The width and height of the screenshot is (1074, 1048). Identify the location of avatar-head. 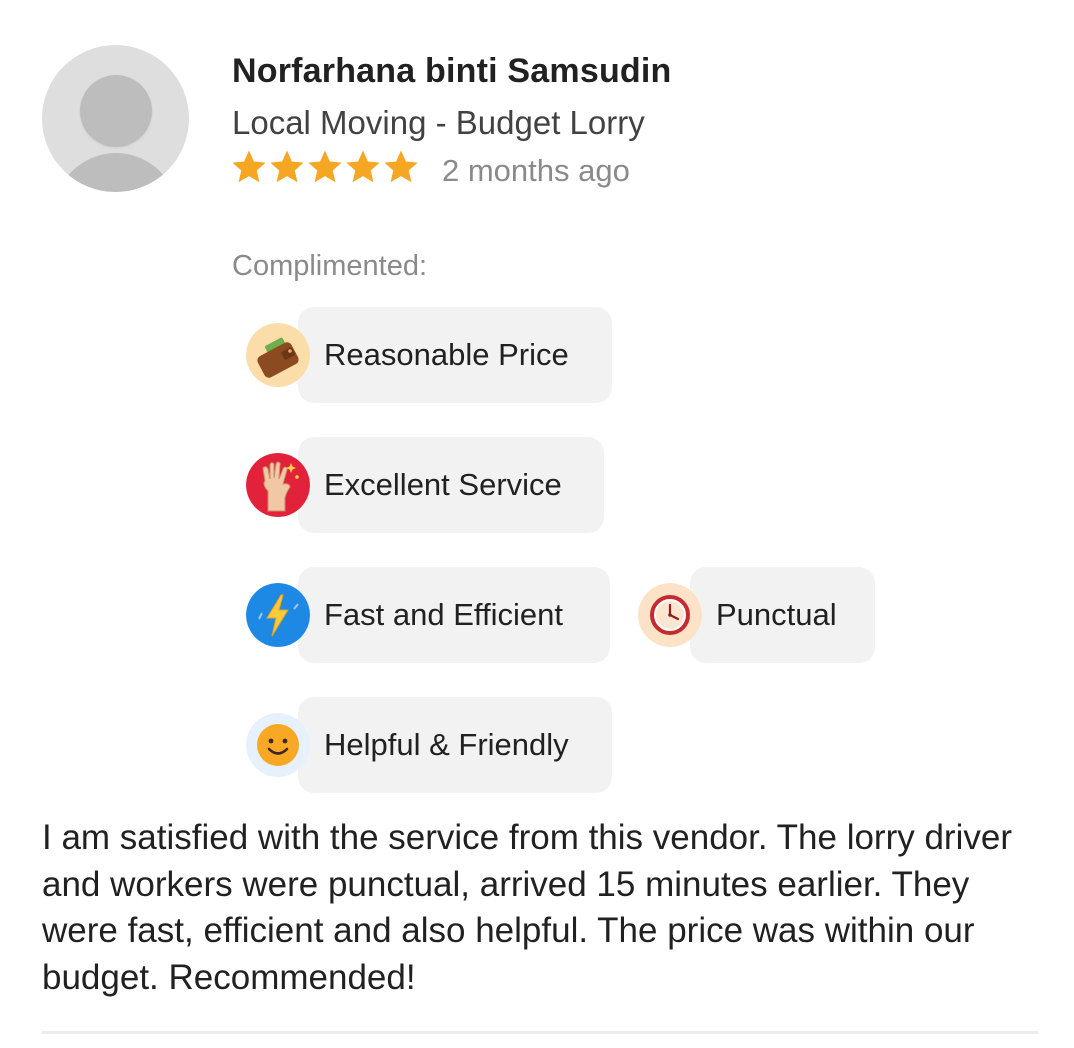
(116, 111).